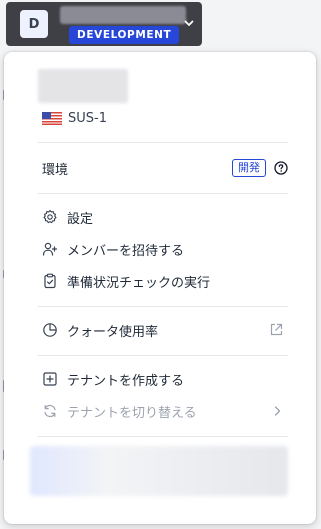 This screenshot has height=529, width=321. Describe the element at coordinates (50, 411) in the screenshot. I see `refresh-icon` at that location.